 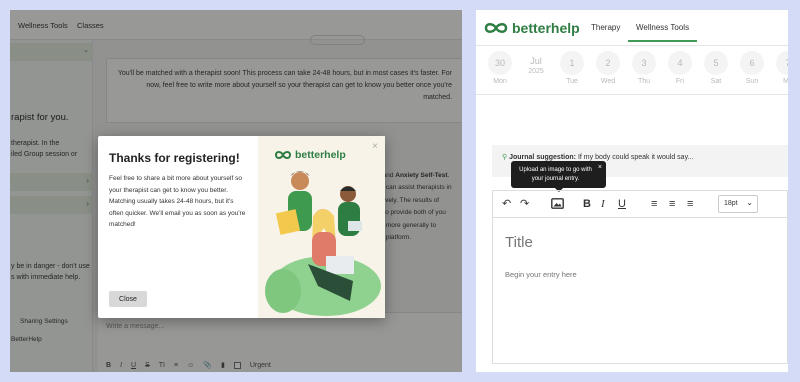 I want to click on calendar-day-number: 5, so click(x=716, y=63).